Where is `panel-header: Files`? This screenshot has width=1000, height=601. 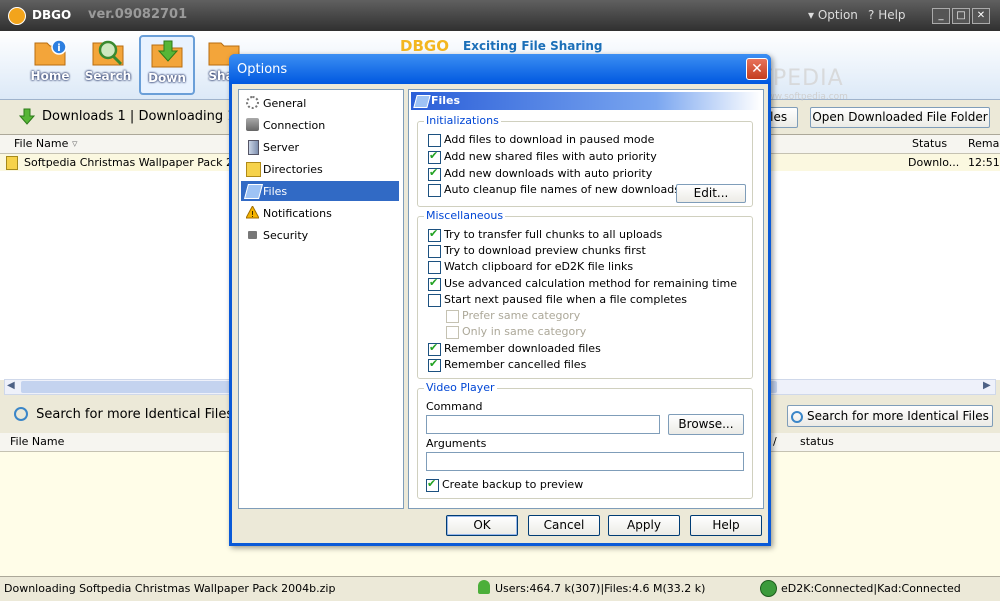
panel-header: Files is located at coordinates (586, 101).